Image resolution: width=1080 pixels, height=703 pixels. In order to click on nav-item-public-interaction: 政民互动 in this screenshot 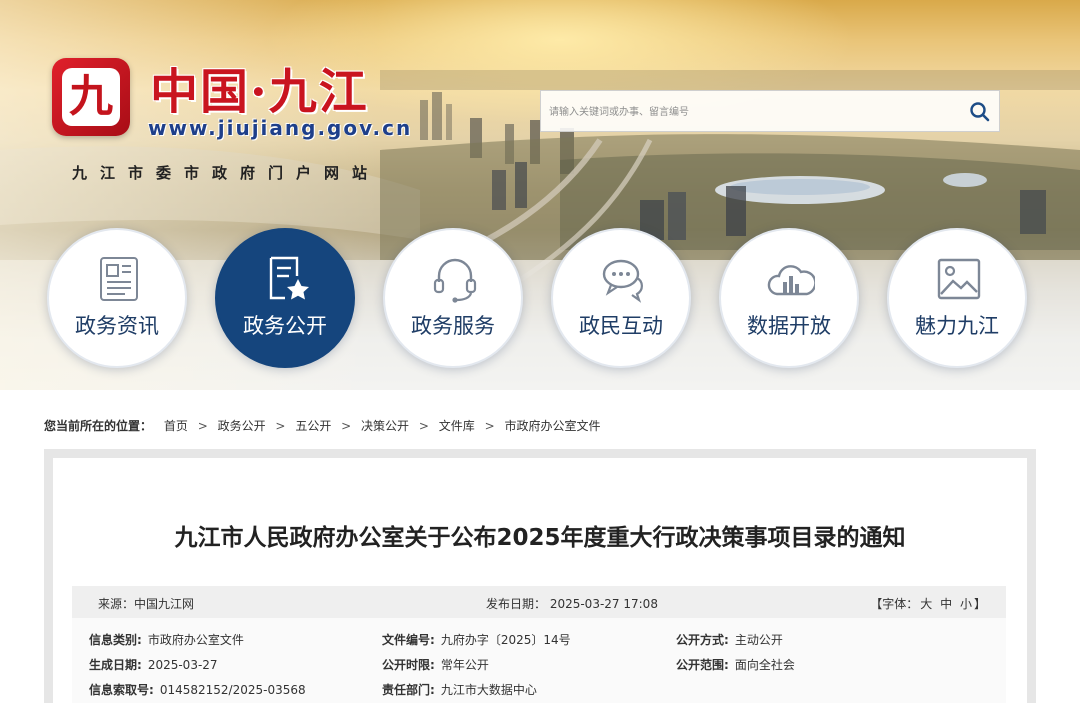, I will do `click(621, 298)`.